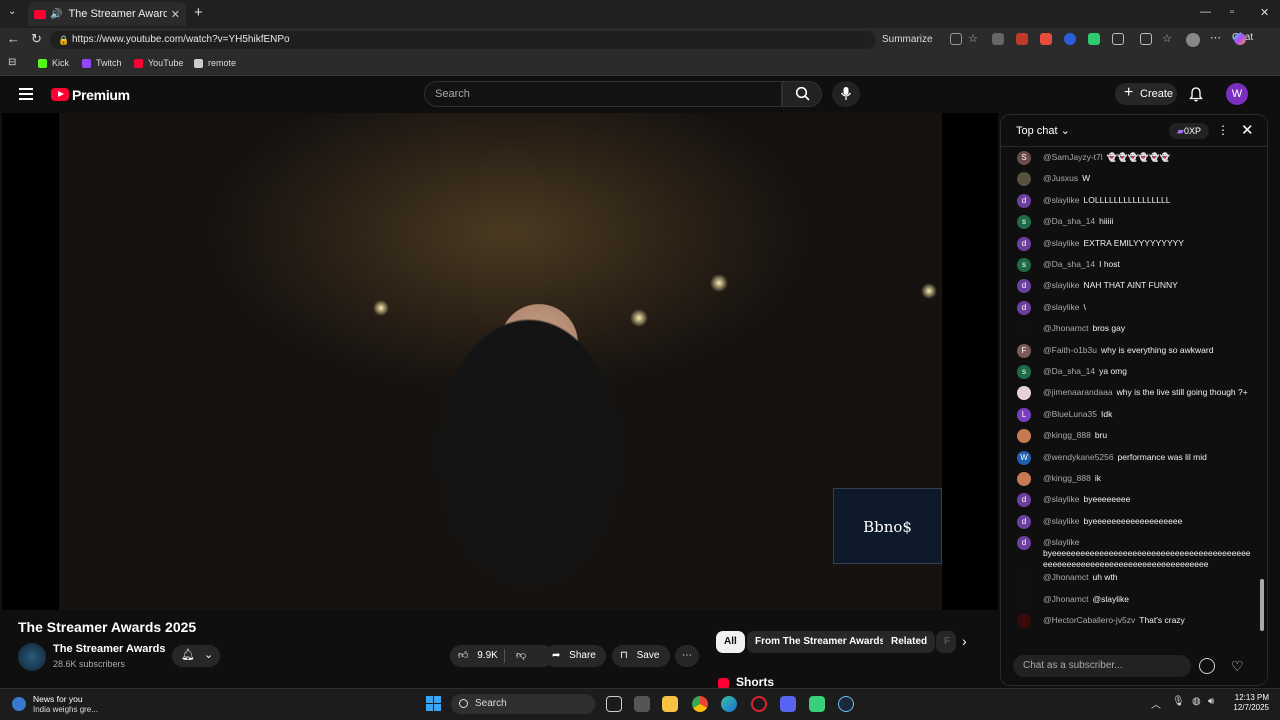  What do you see at coordinates (58, 699) in the screenshot?
I see `news-widget-title: News for you` at bounding box center [58, 699].